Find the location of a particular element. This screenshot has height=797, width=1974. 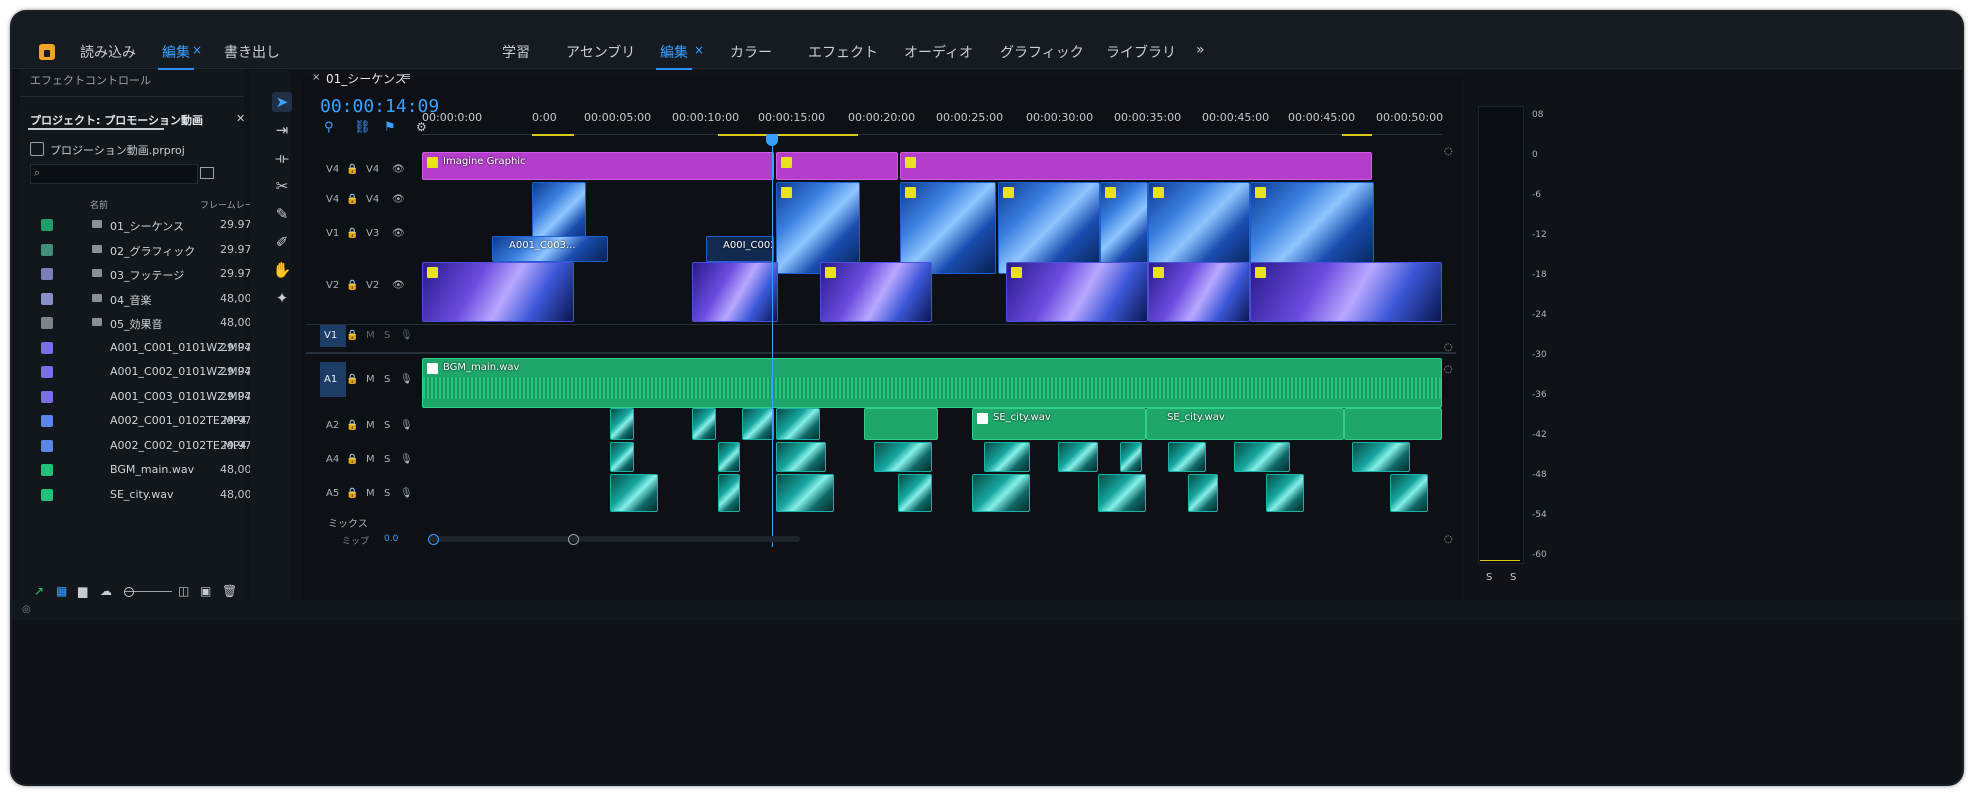

workspace-color: カラー is located at coordinates (751, 52).